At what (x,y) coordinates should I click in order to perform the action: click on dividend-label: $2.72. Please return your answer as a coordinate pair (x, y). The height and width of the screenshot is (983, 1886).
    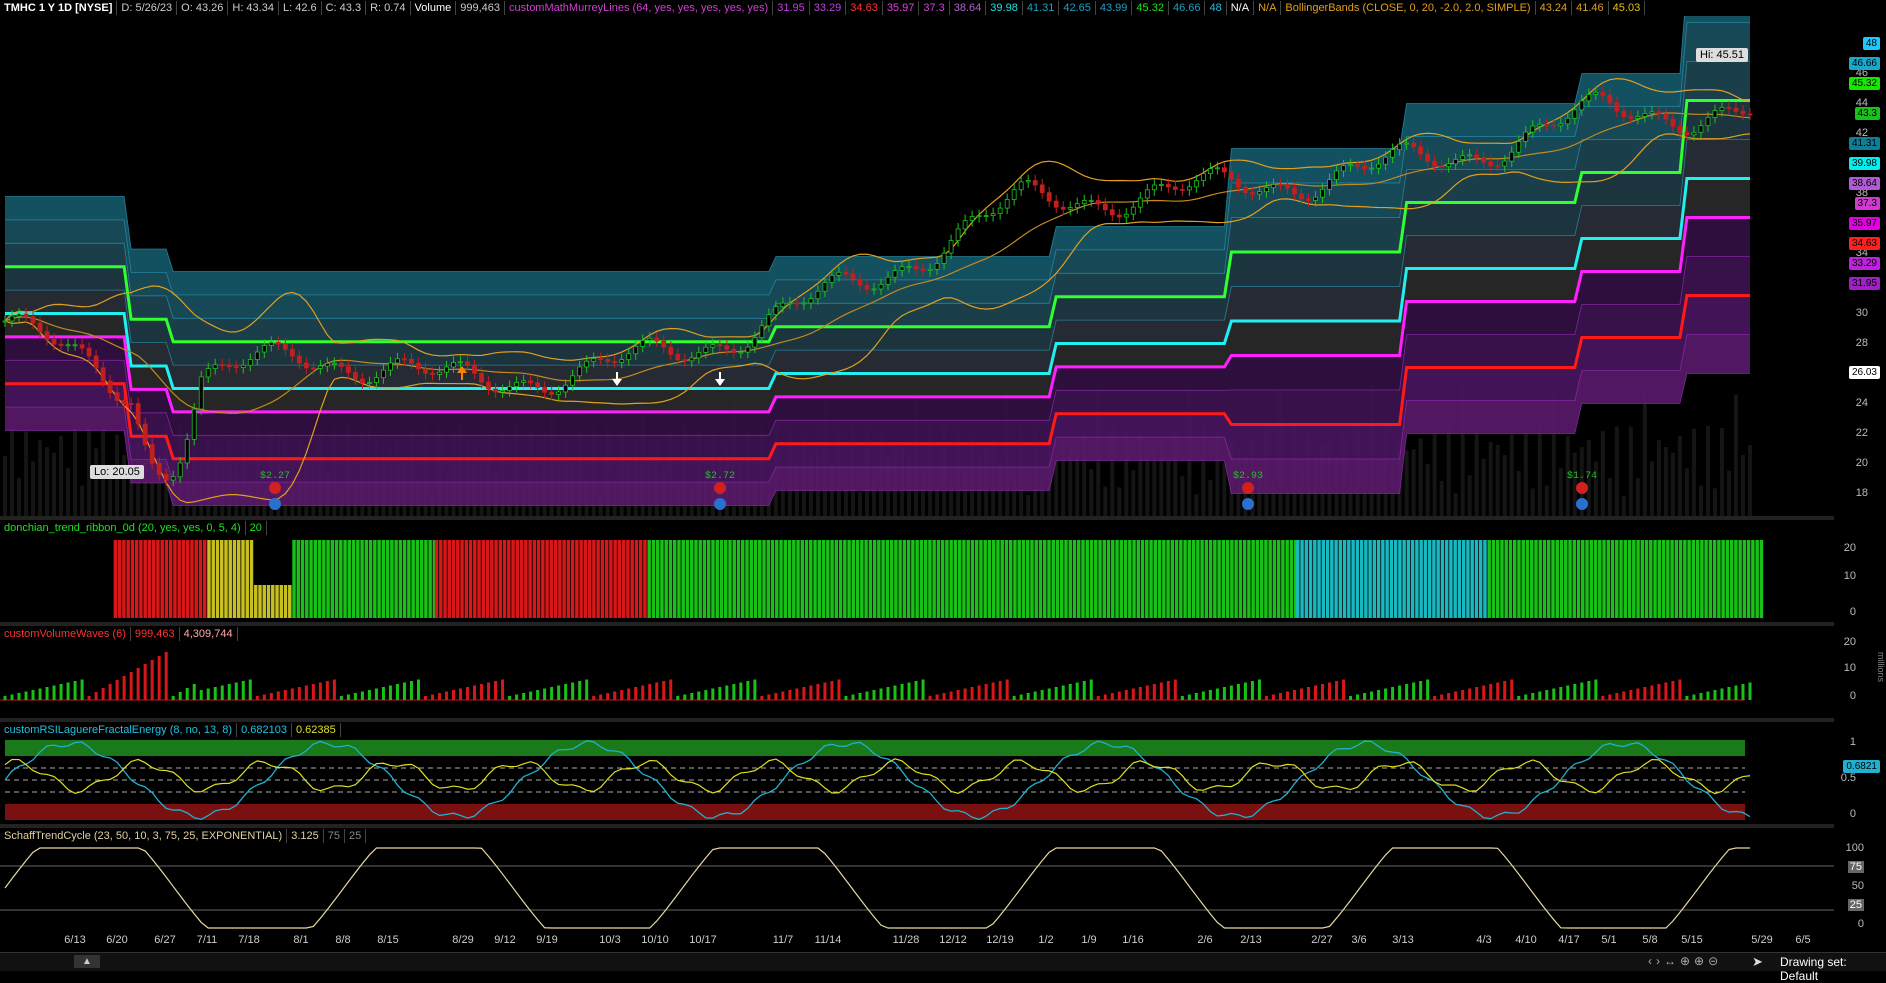
    Looking at the image, I should click on (720, 476).